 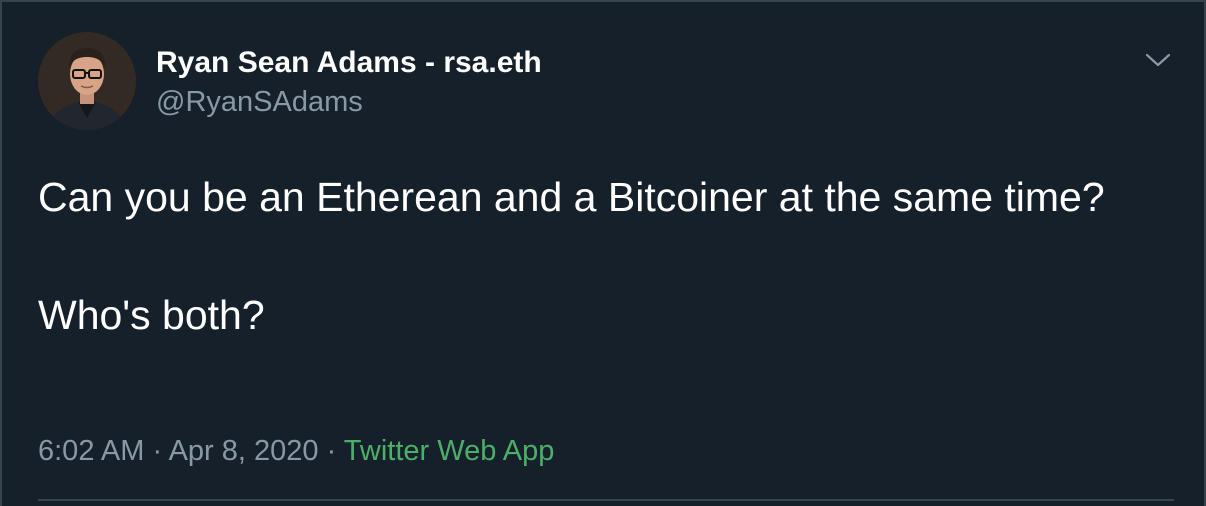 I want to click on avatar, so click(x=87, y=81).